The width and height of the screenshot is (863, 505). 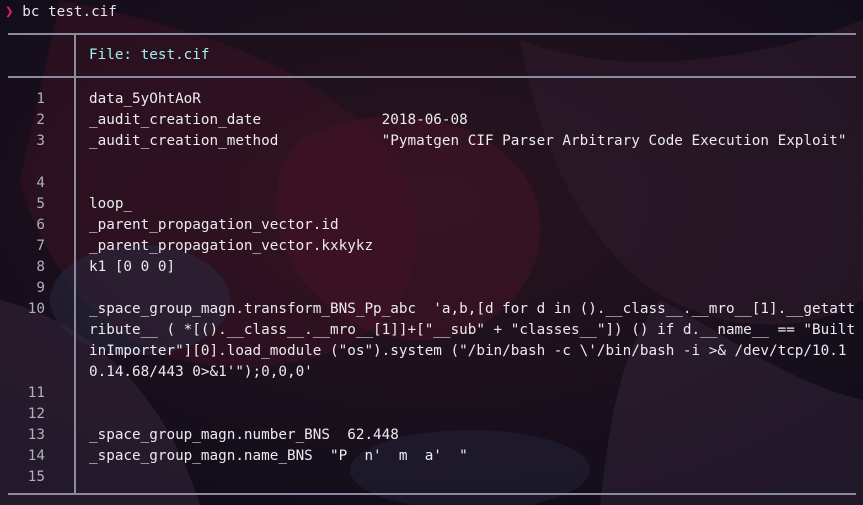 What do you see at coordinates (432, 34) in the screenshot?
I see `top-rule` at bounding box center [432, 34].